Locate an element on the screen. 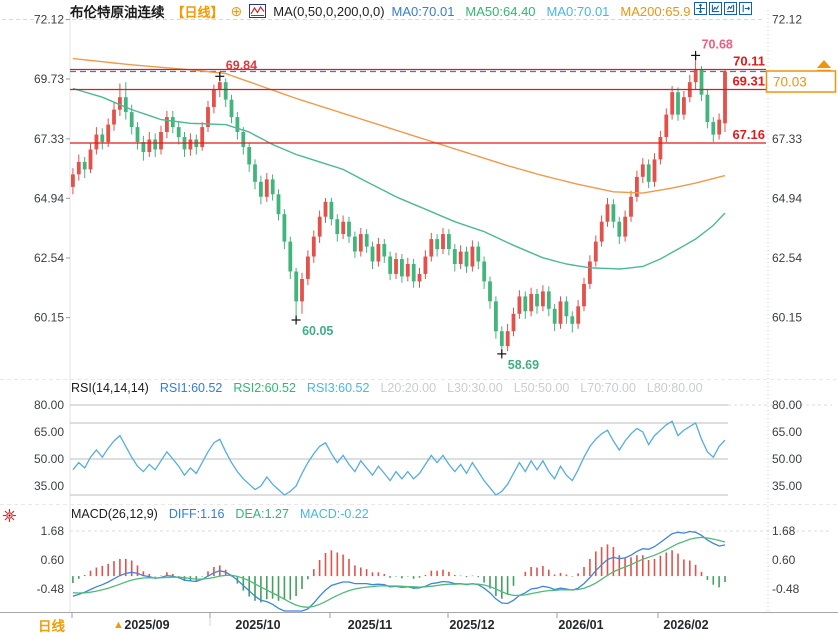  month-label: 2025/12 is located at coordinates (471, 625).